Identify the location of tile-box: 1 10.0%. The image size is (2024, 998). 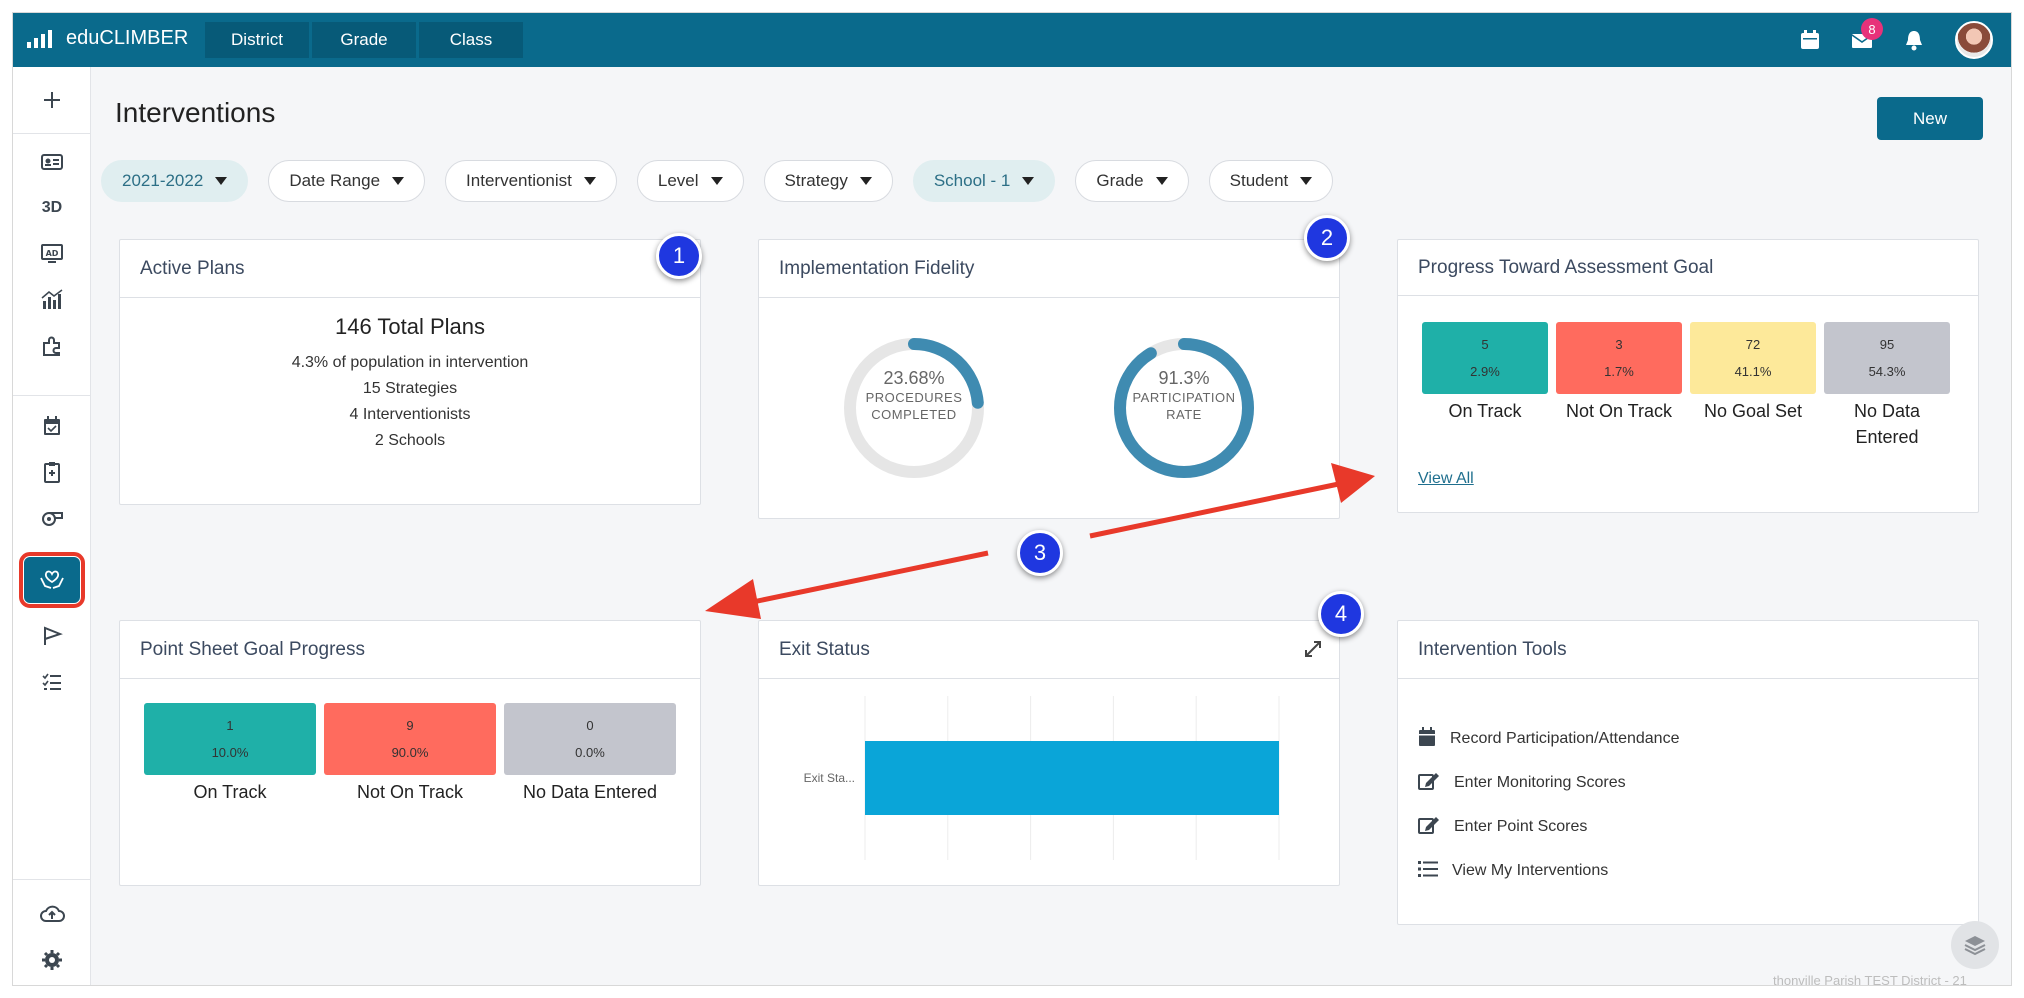
(230, 739).